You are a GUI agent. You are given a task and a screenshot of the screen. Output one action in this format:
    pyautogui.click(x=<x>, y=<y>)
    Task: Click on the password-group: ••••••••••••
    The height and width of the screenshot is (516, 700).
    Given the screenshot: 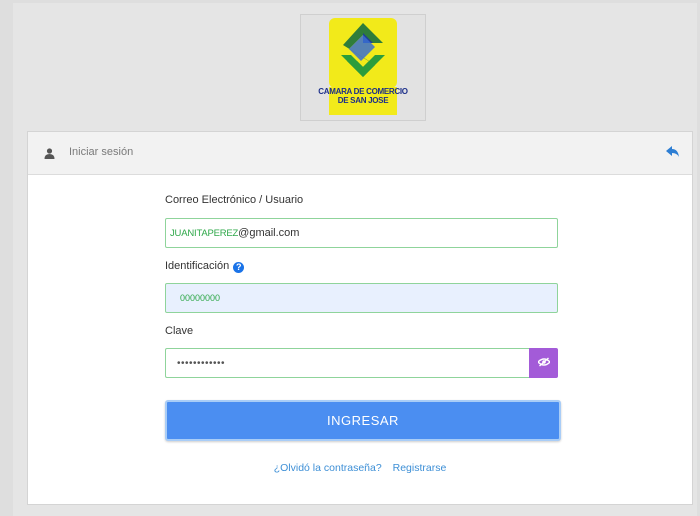 What is the action you would take?
    pyautogui.click(x=361, y=363)
    